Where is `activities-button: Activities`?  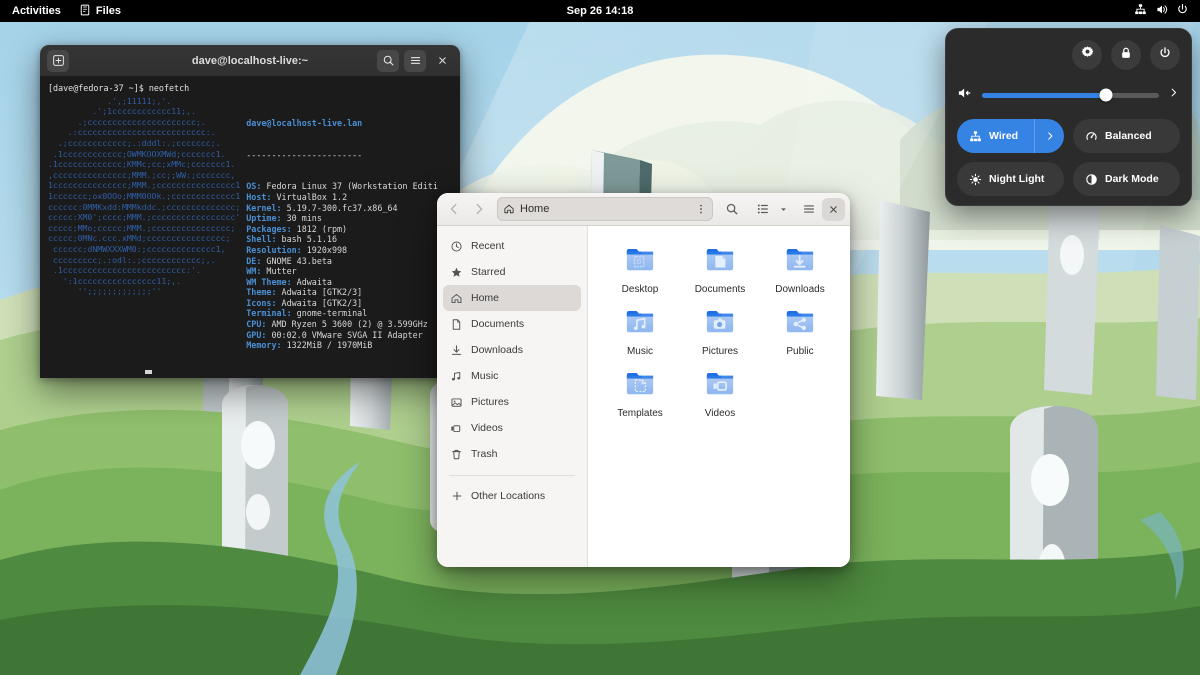
activities-button: Activities is located at coordinates (36, 11).